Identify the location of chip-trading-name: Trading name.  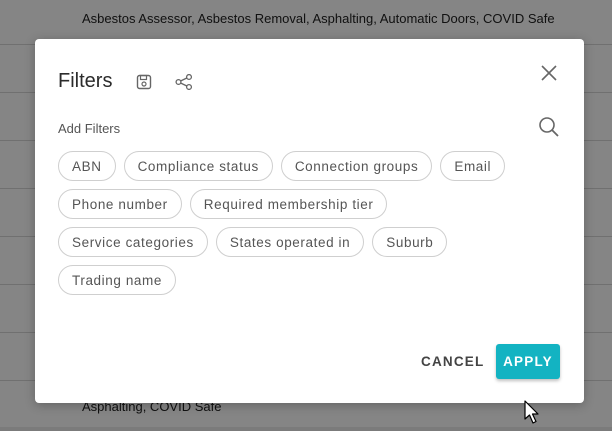
(117, 280).